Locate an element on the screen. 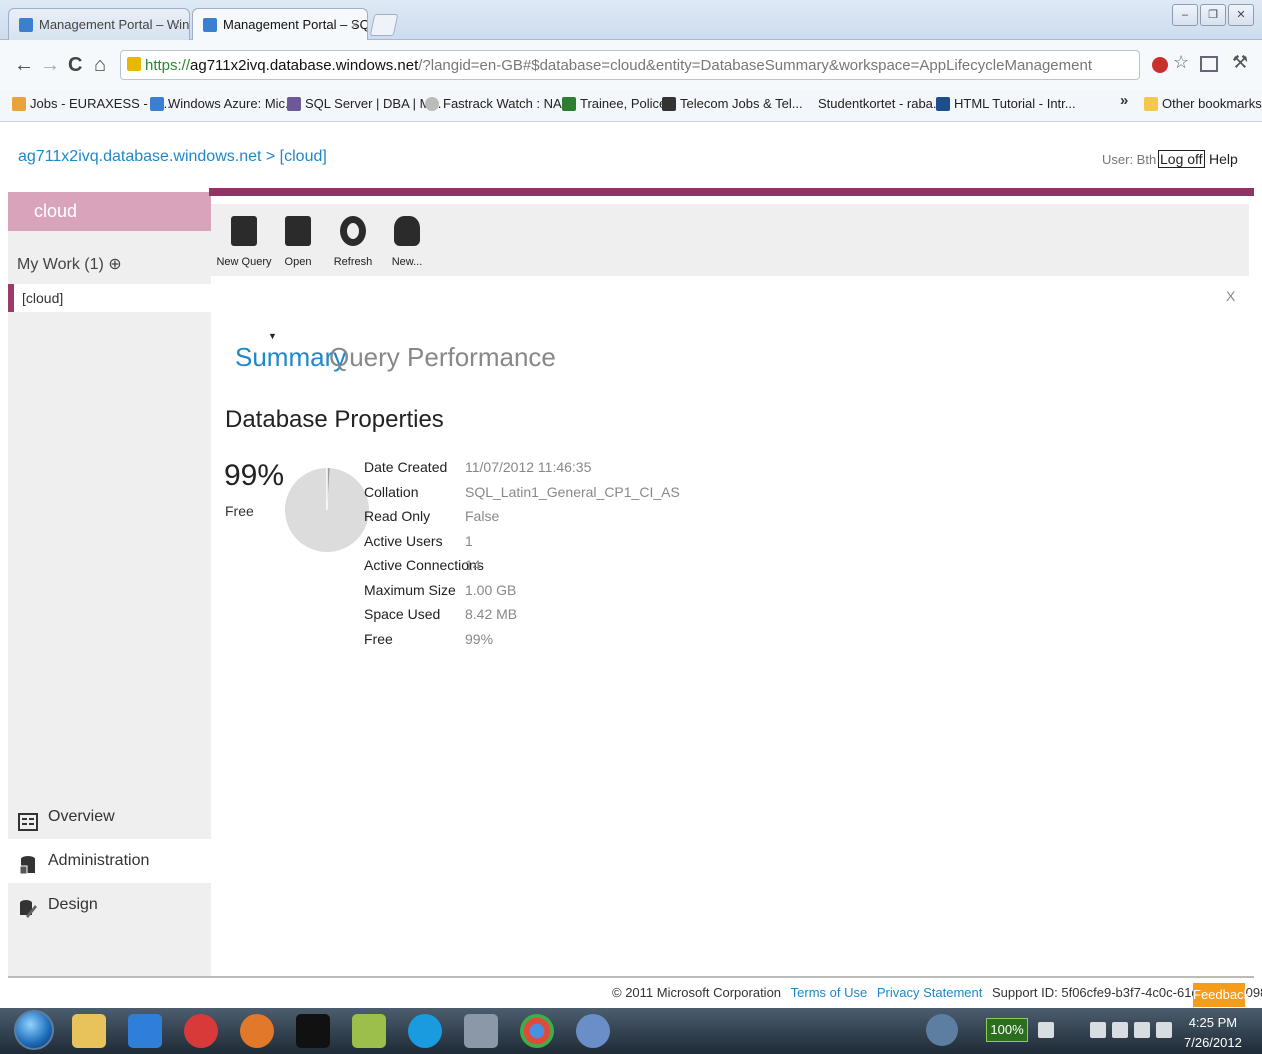  extension-icon is located at coordinates (1209, 64).